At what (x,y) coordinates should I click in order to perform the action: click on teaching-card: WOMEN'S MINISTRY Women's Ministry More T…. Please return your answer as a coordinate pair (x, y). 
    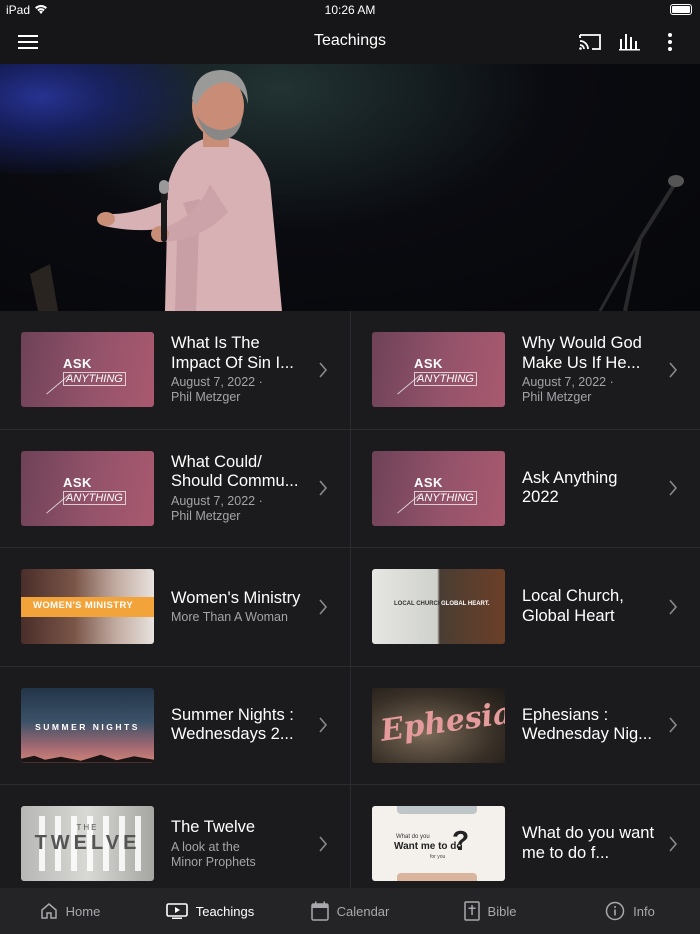
    Looking at the image, I should click on (175, 607).